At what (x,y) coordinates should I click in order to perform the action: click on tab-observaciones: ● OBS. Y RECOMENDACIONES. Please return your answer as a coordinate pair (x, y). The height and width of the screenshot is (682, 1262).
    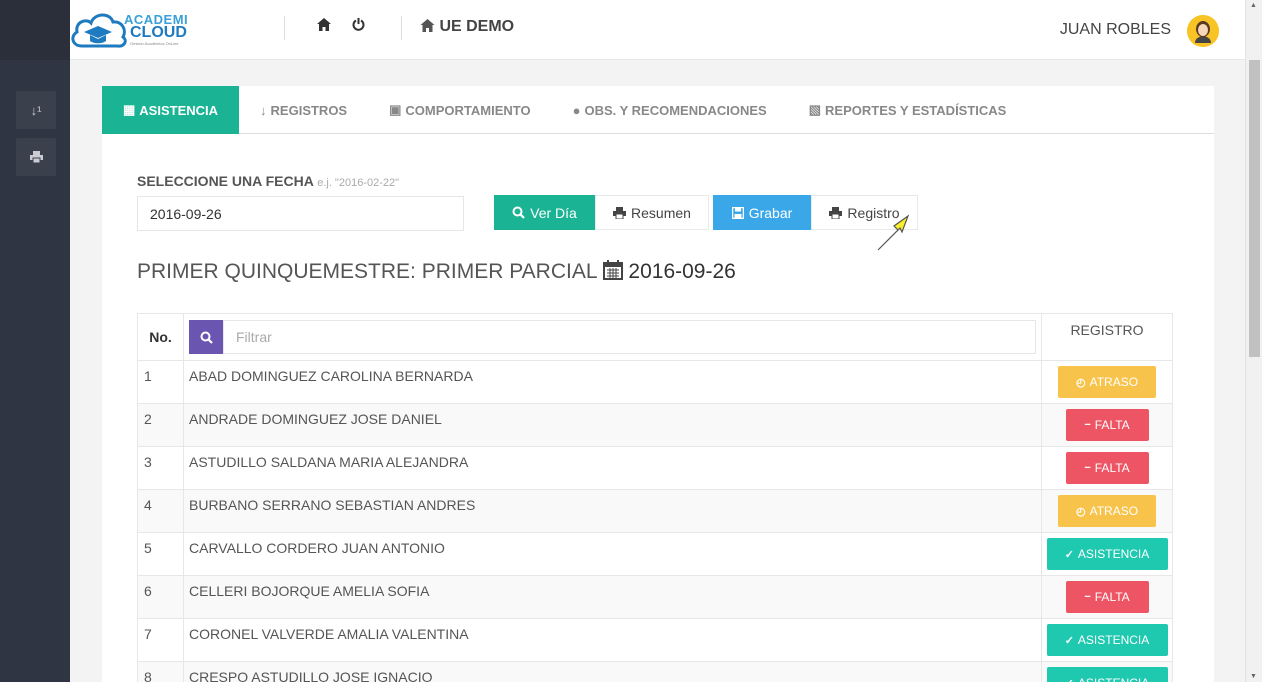
    Looking at the image, I should click on (670, 110).